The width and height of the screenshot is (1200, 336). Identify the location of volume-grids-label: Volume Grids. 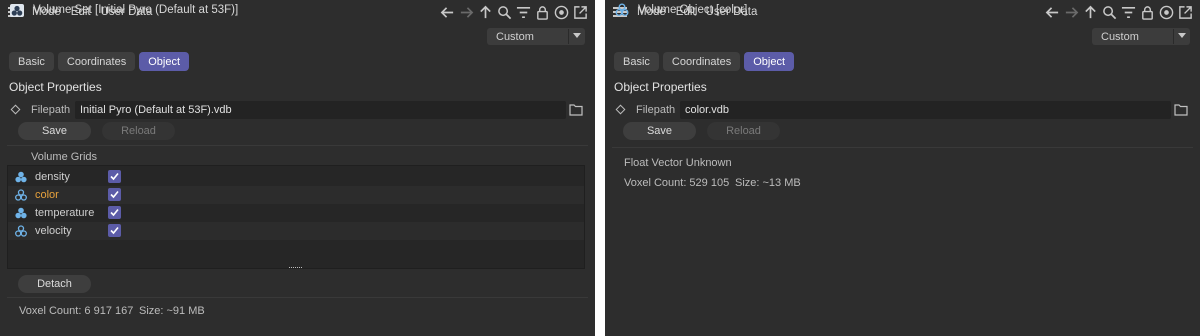
(64, 157).